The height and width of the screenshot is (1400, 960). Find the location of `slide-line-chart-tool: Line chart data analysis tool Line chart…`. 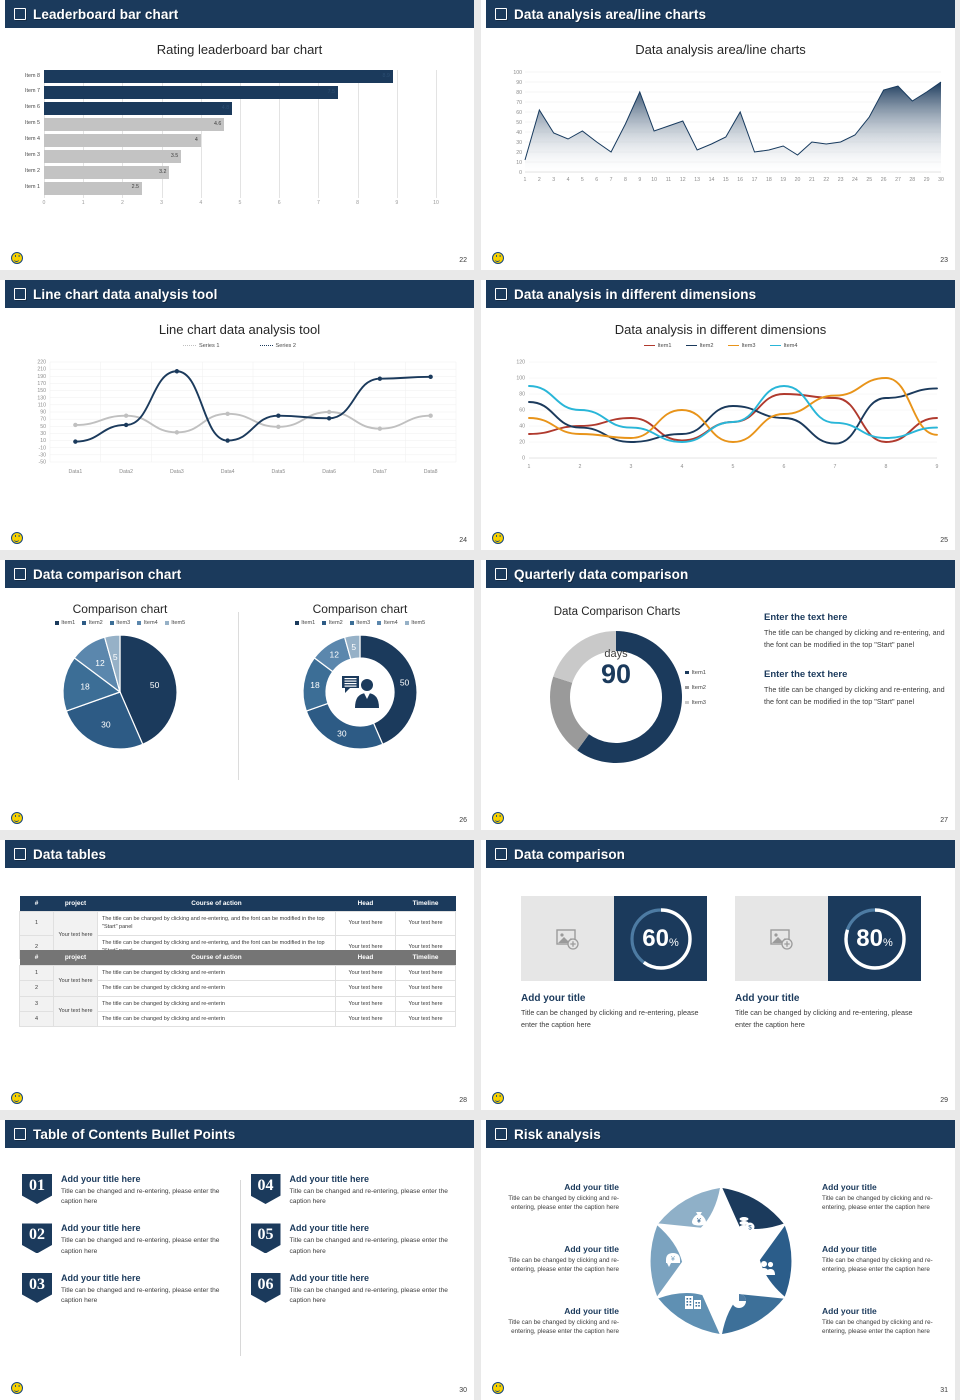

slide-line-chart-tool: Line chart data analysis tool Line chart… is located at coordinates (239, 415).